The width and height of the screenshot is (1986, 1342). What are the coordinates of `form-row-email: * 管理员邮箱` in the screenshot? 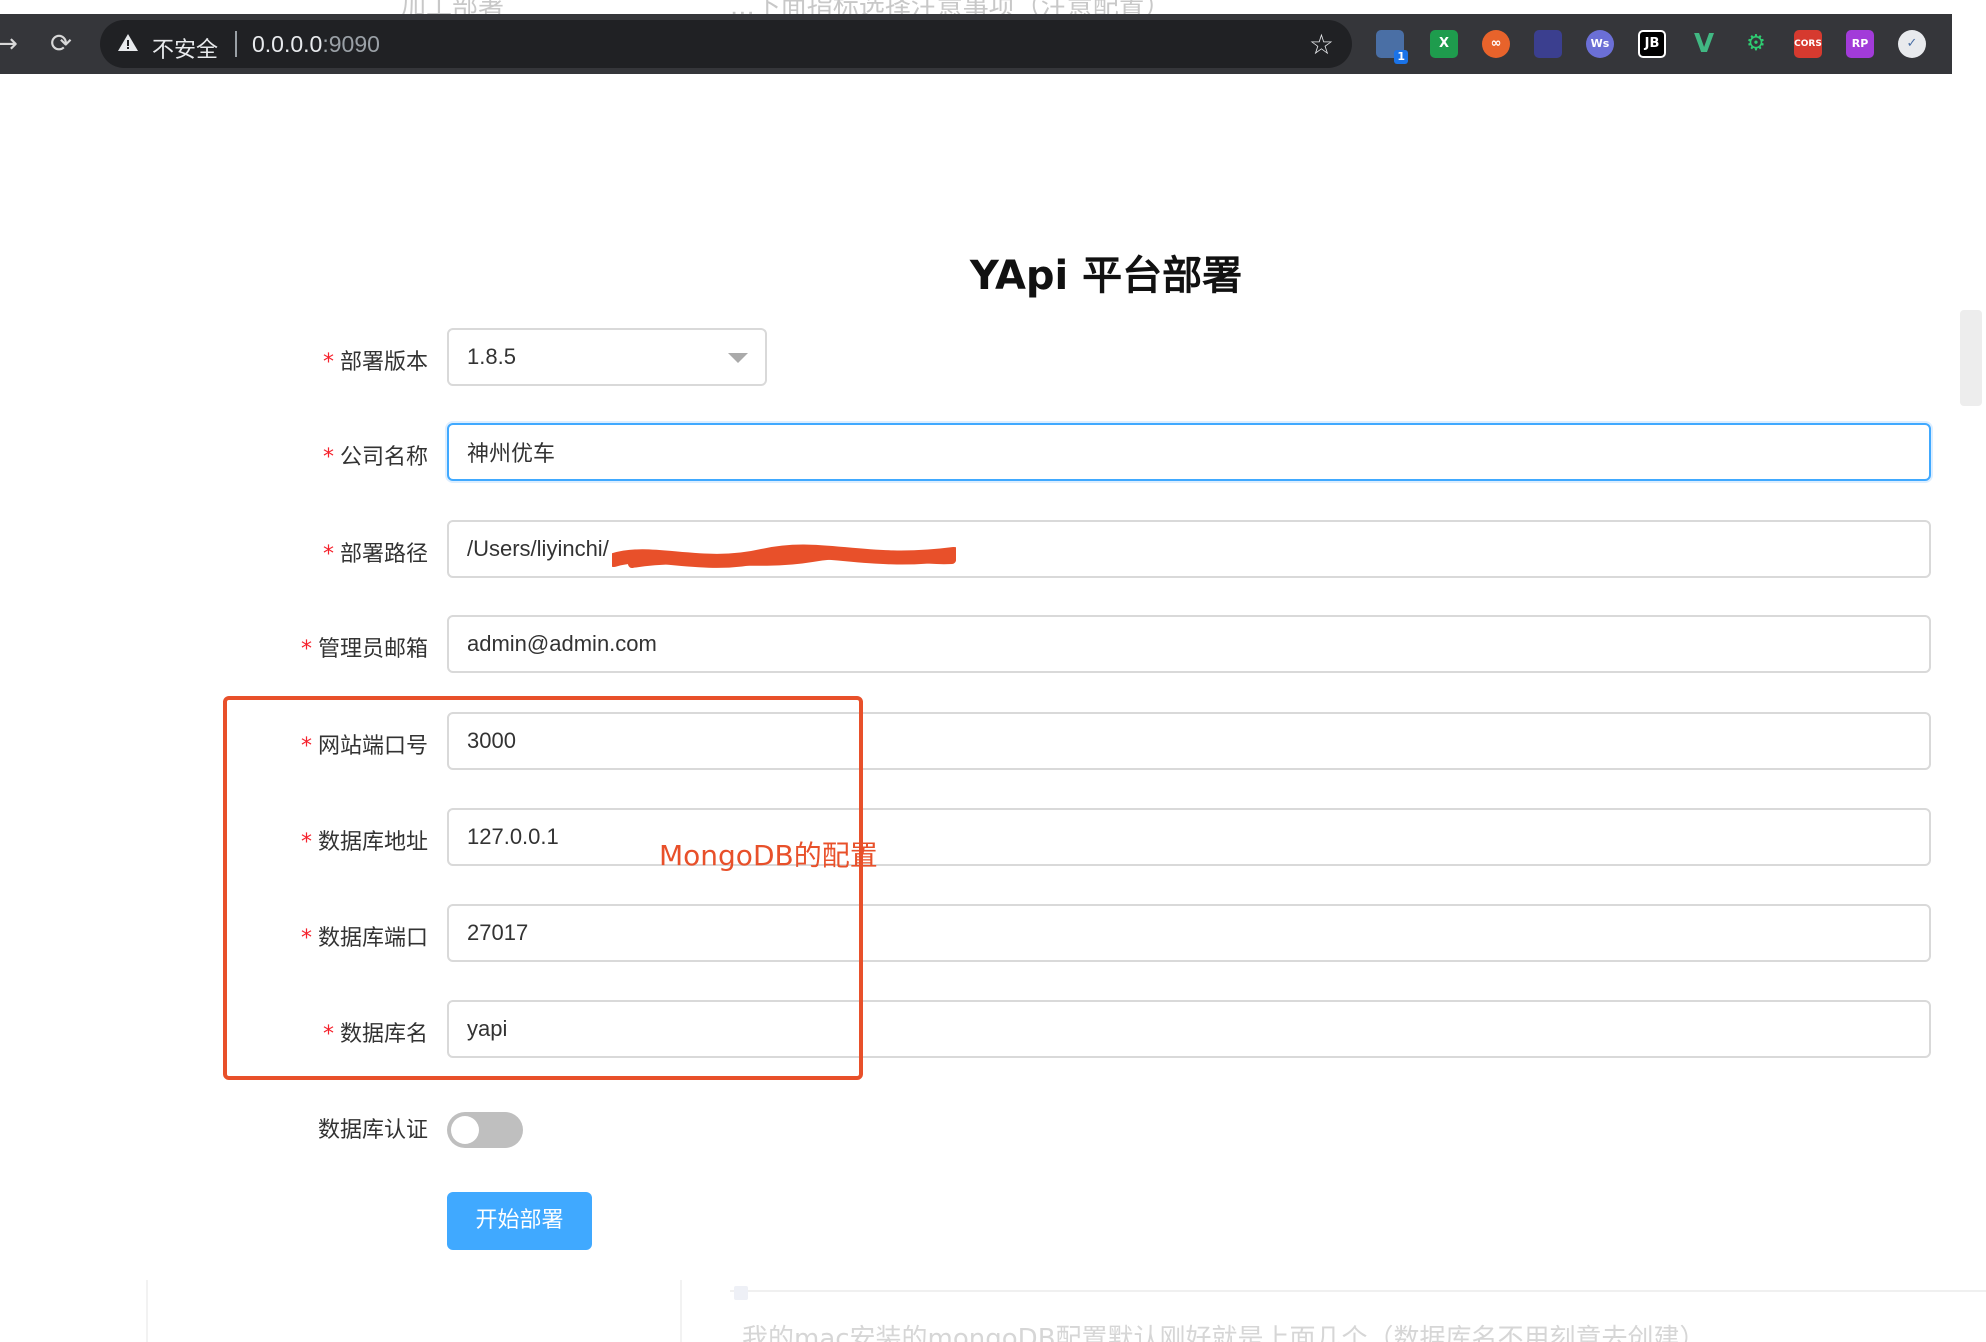 It's located at (993, 645).